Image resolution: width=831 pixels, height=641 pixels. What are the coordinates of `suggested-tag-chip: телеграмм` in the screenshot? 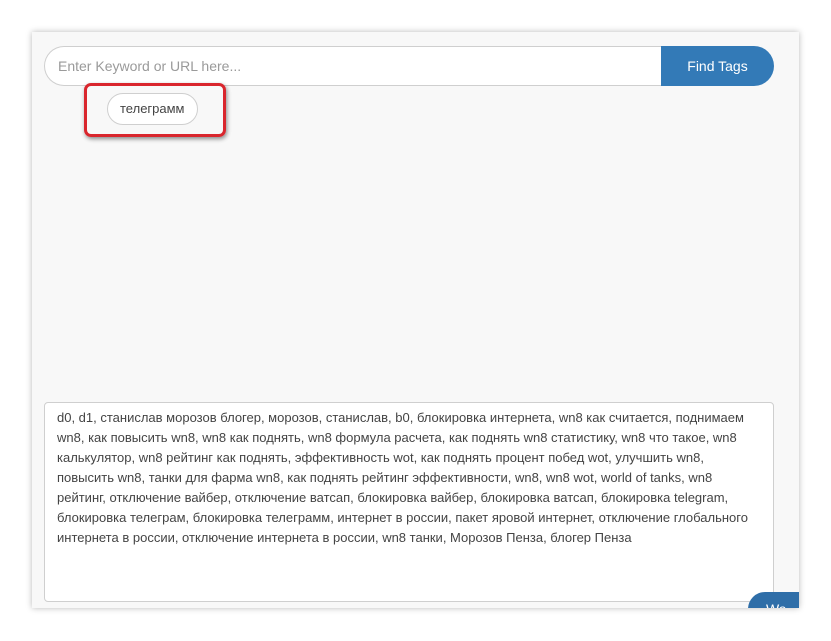 It's located at (152, 109).